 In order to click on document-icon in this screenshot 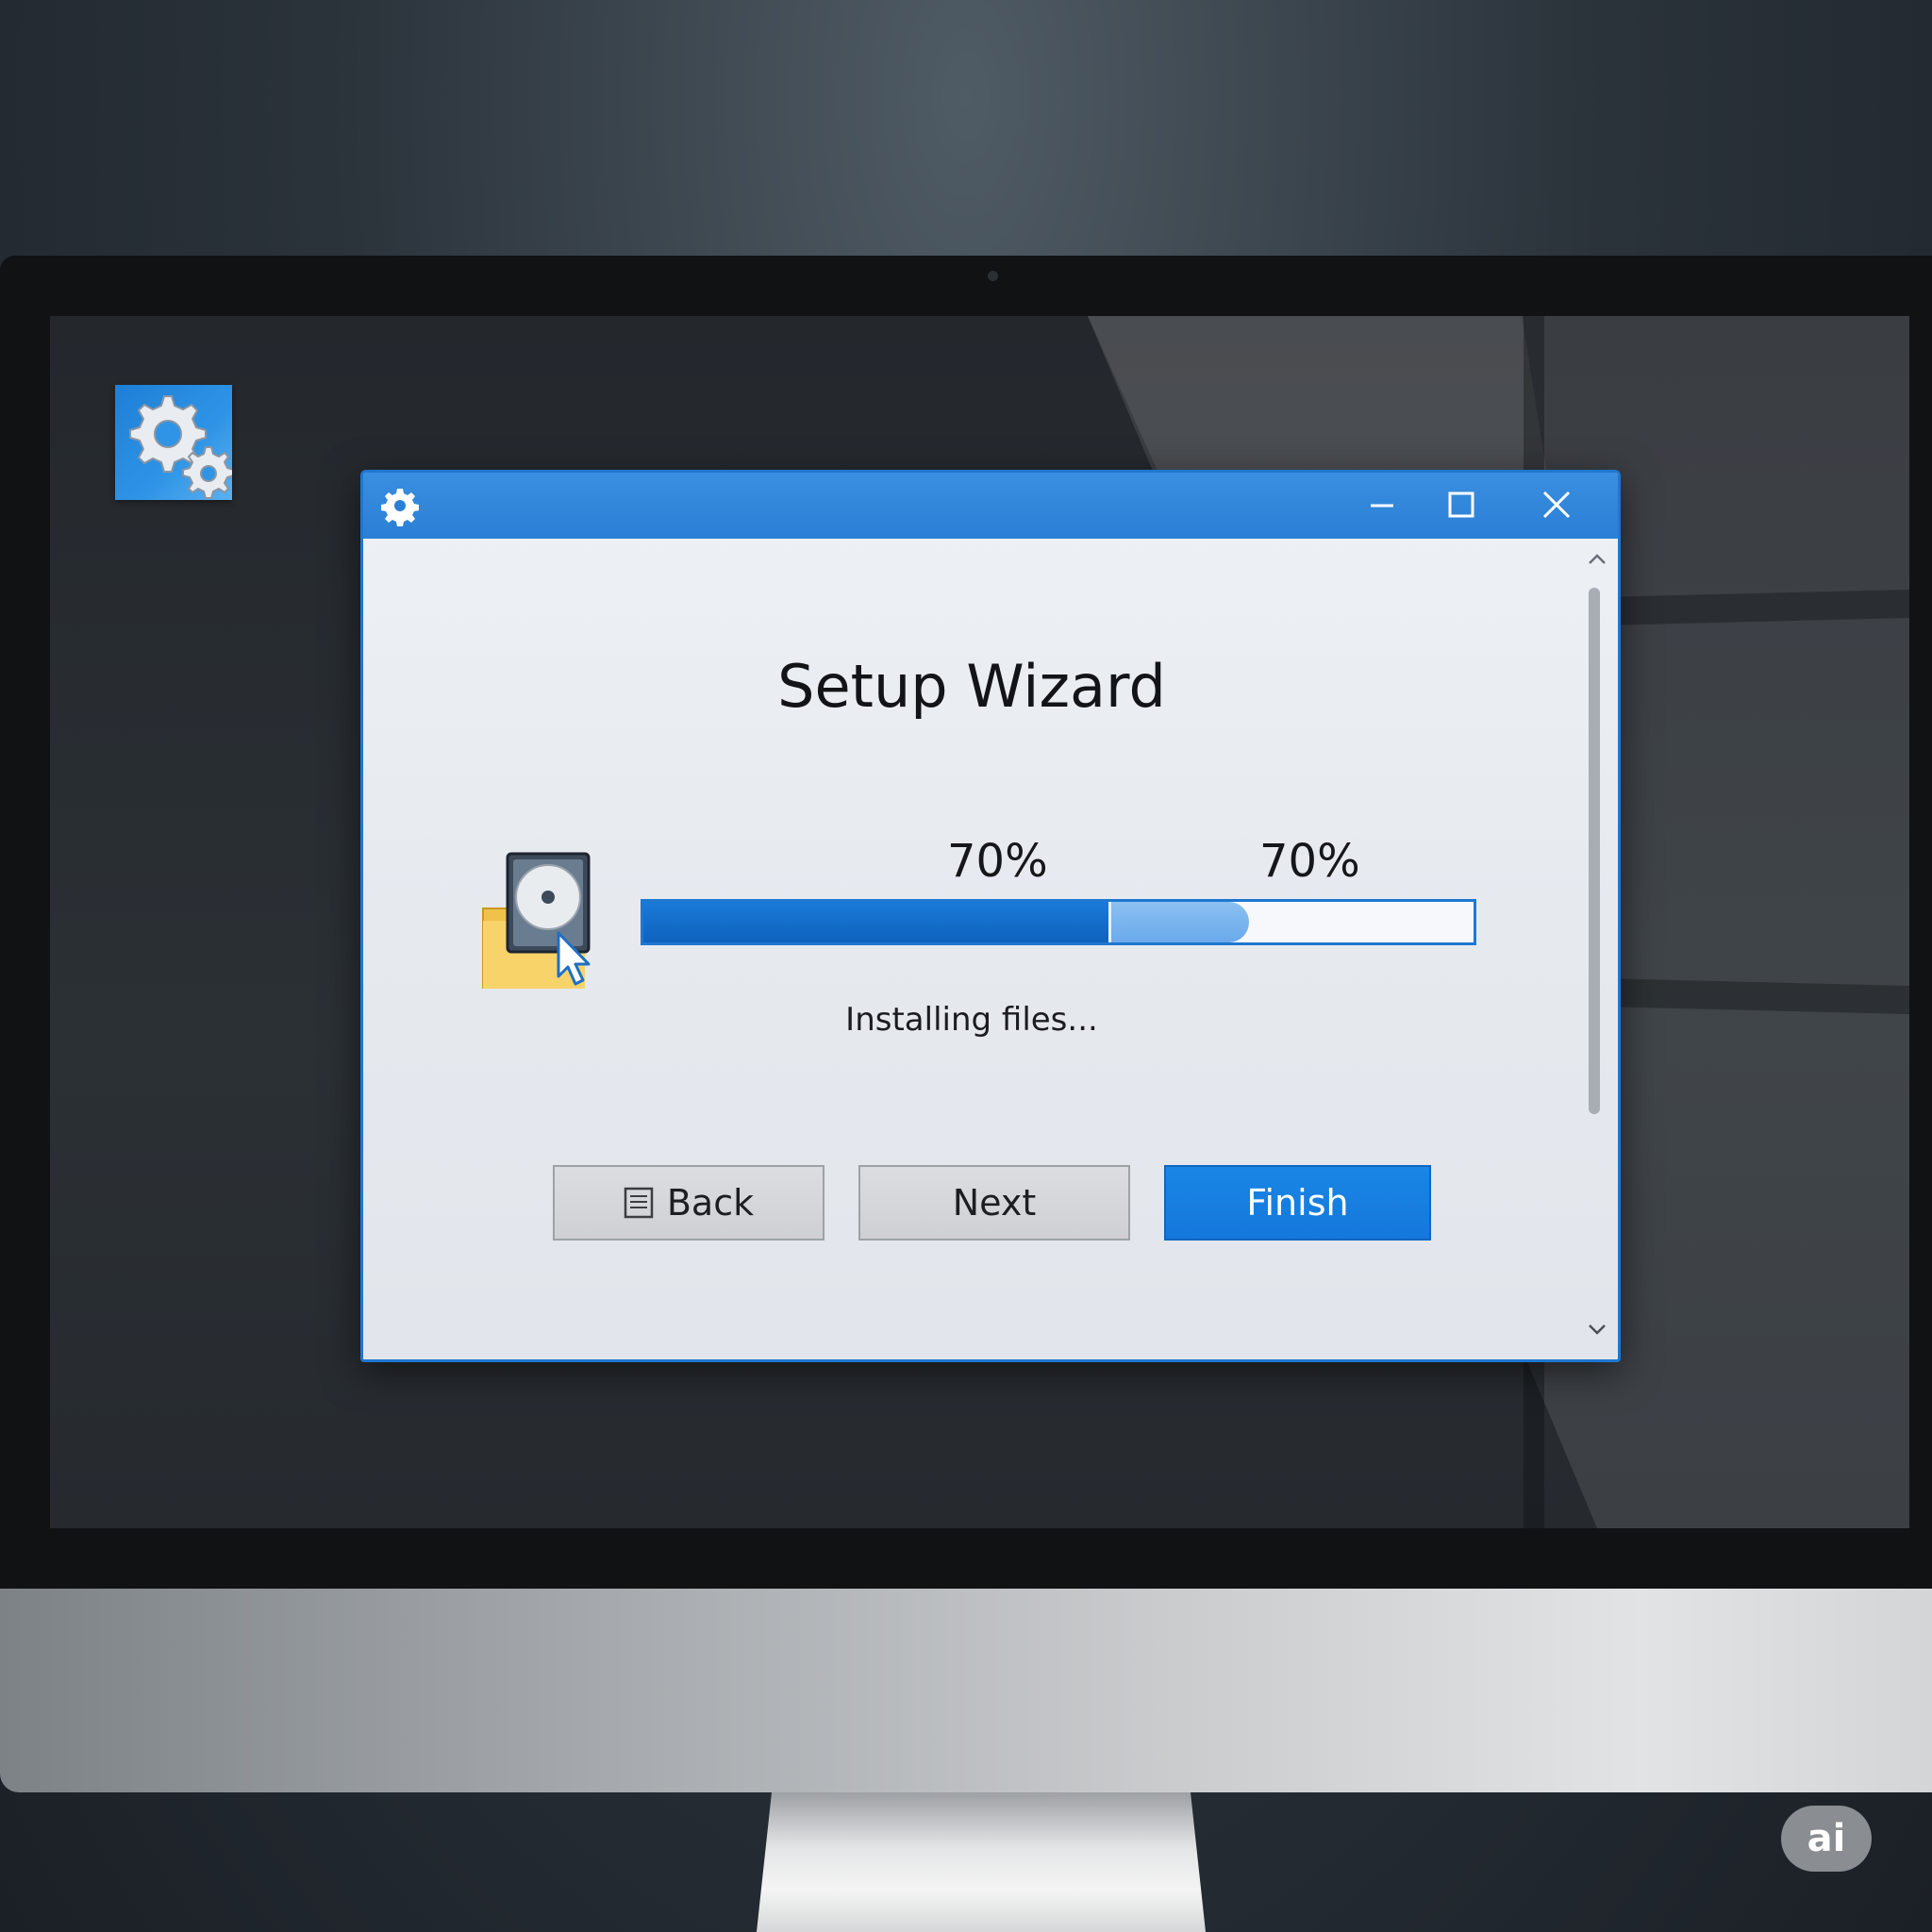, I will do `click(639, 1203)`.